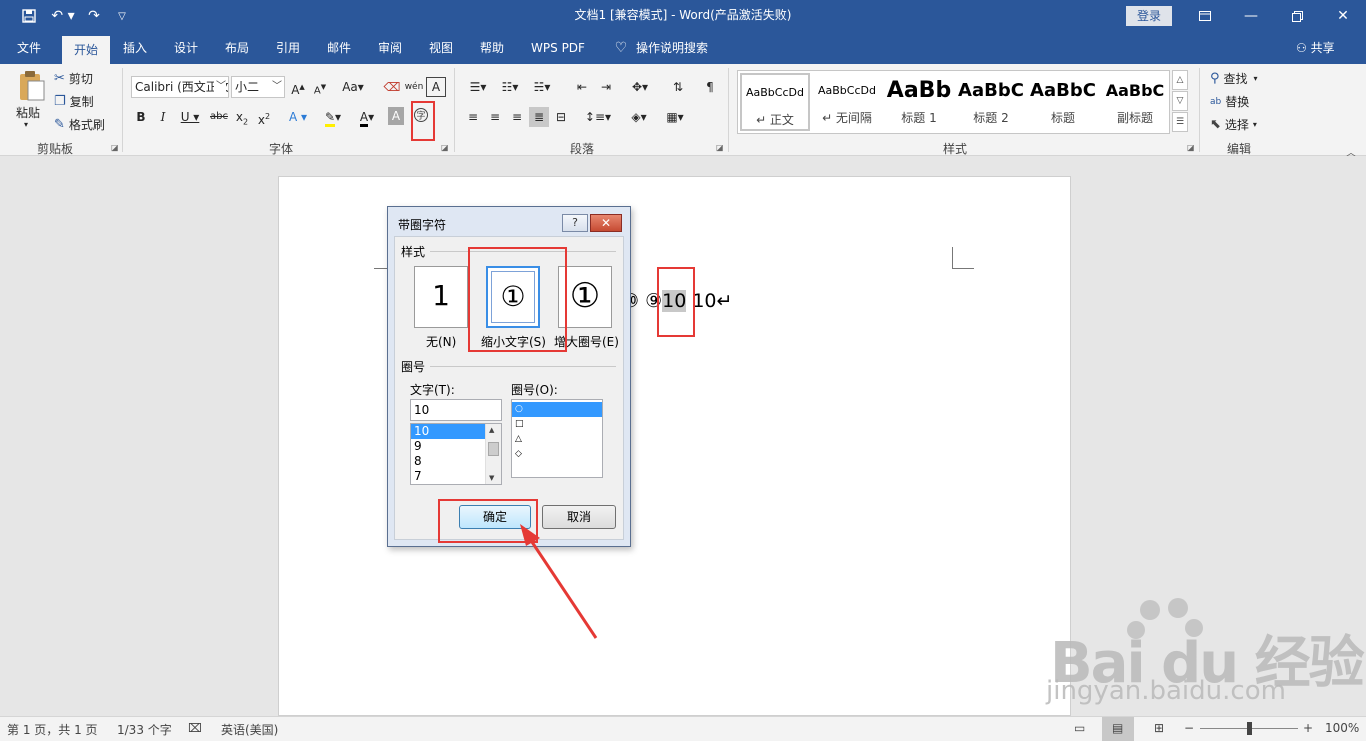 This screenshot has width=1366, height=741. Describe the element at coordinates (539, 117) in the screenshot. I see `justify-icon: ≣` at that location.